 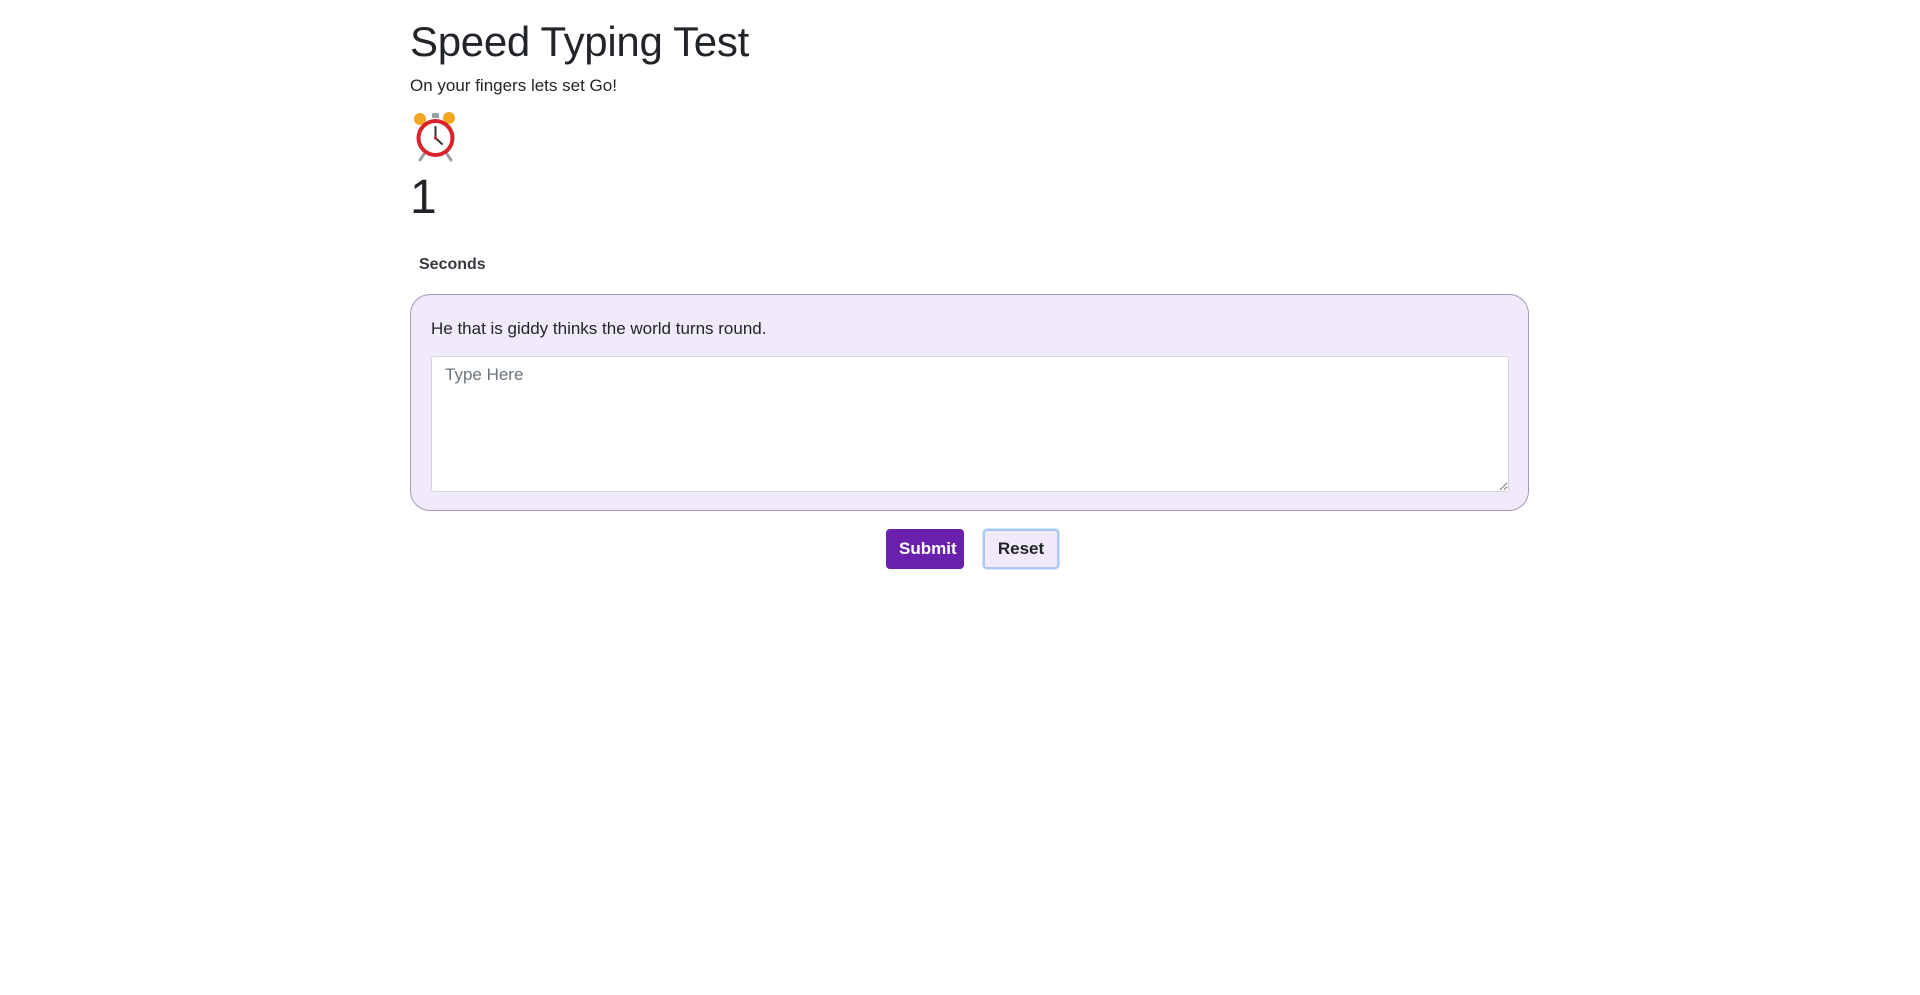 I want to click on alarm-clock-icon, so click(x=436, y=136).